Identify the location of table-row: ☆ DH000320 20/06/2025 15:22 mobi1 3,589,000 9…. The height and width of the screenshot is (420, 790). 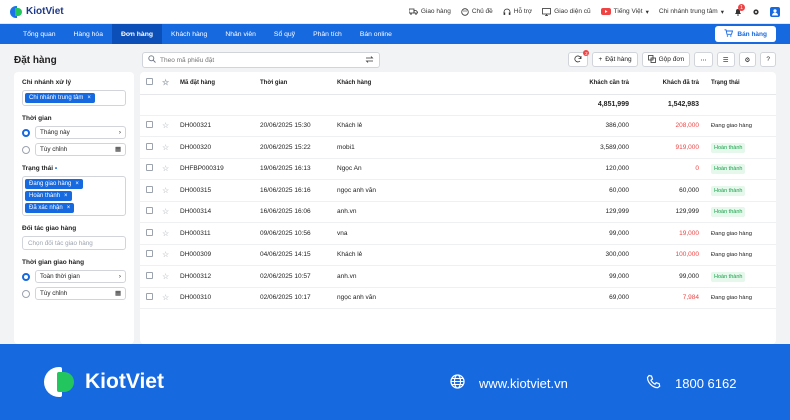
(458, 147).